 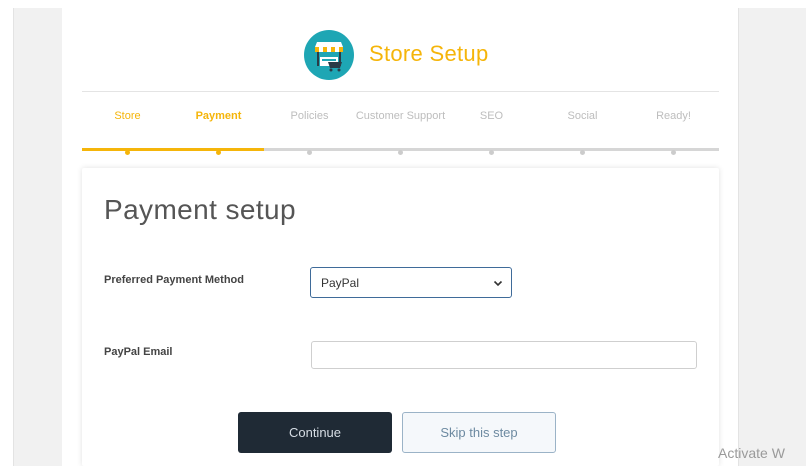 What do you see at coordinates (329, 55) in the screenshot?
I see `storefront-icon` at bounding box center [329, 55].